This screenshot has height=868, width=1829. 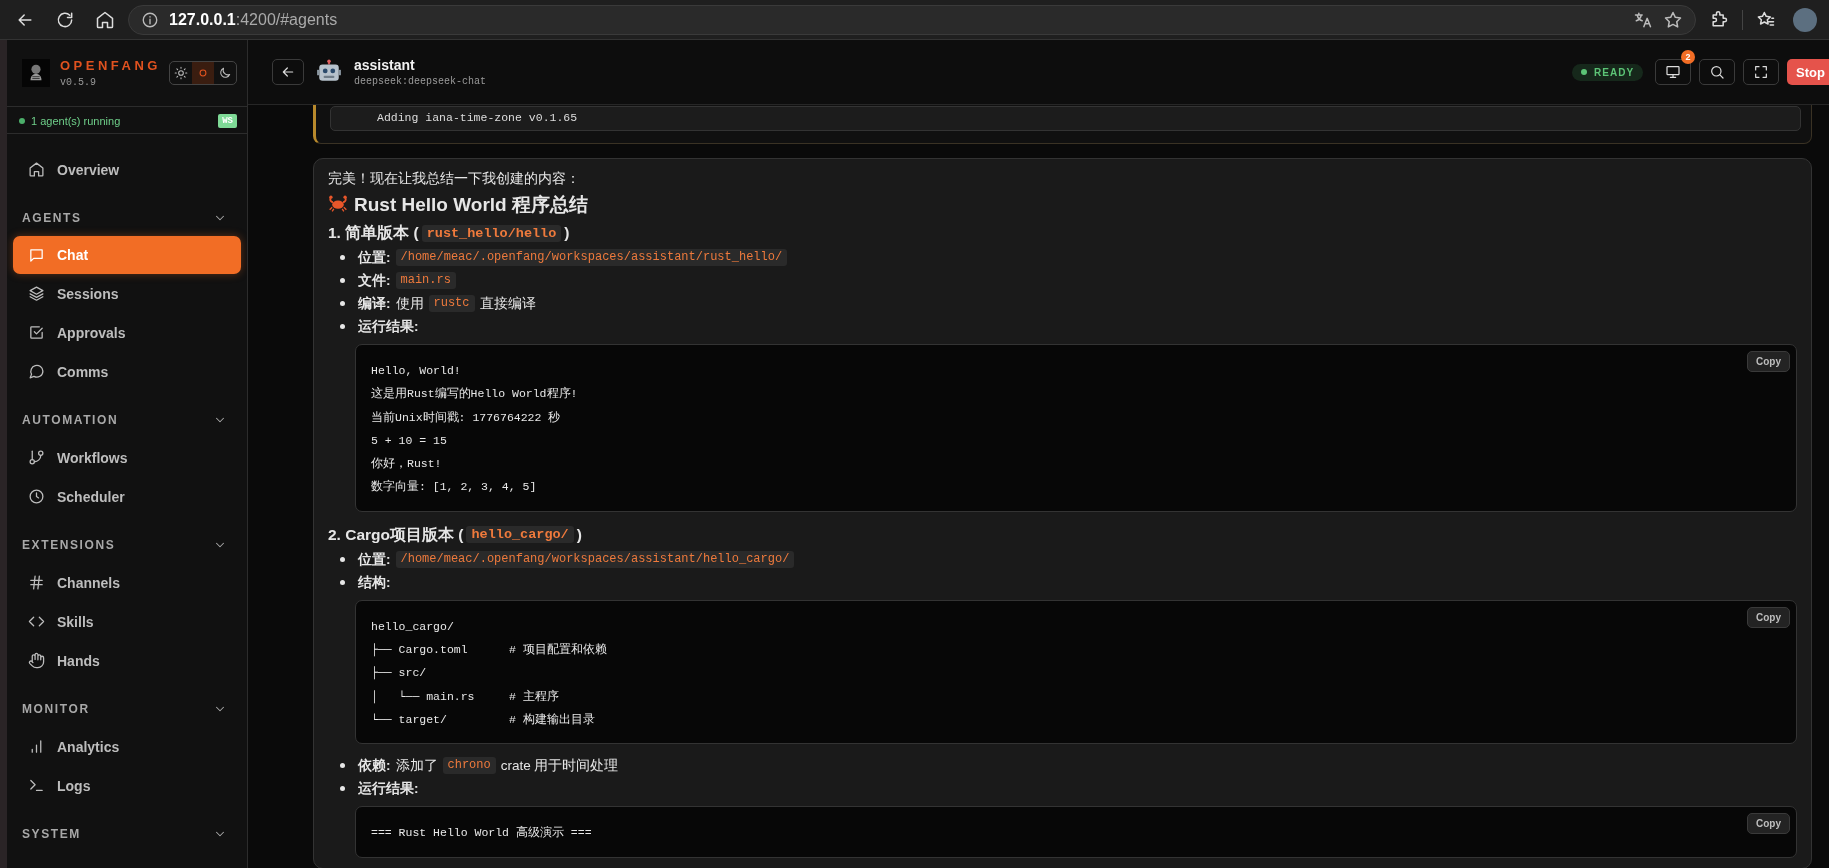 I want to click on code-line: ├── src/, so click(x=399, y=673).